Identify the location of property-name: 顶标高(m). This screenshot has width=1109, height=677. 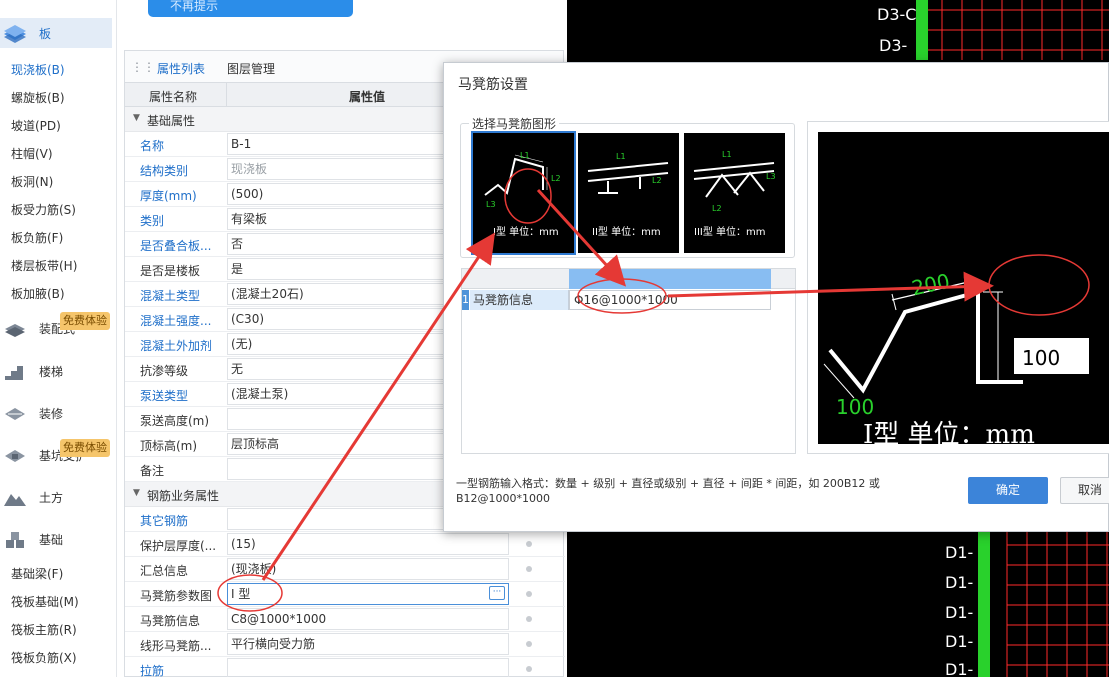
(169, 446).